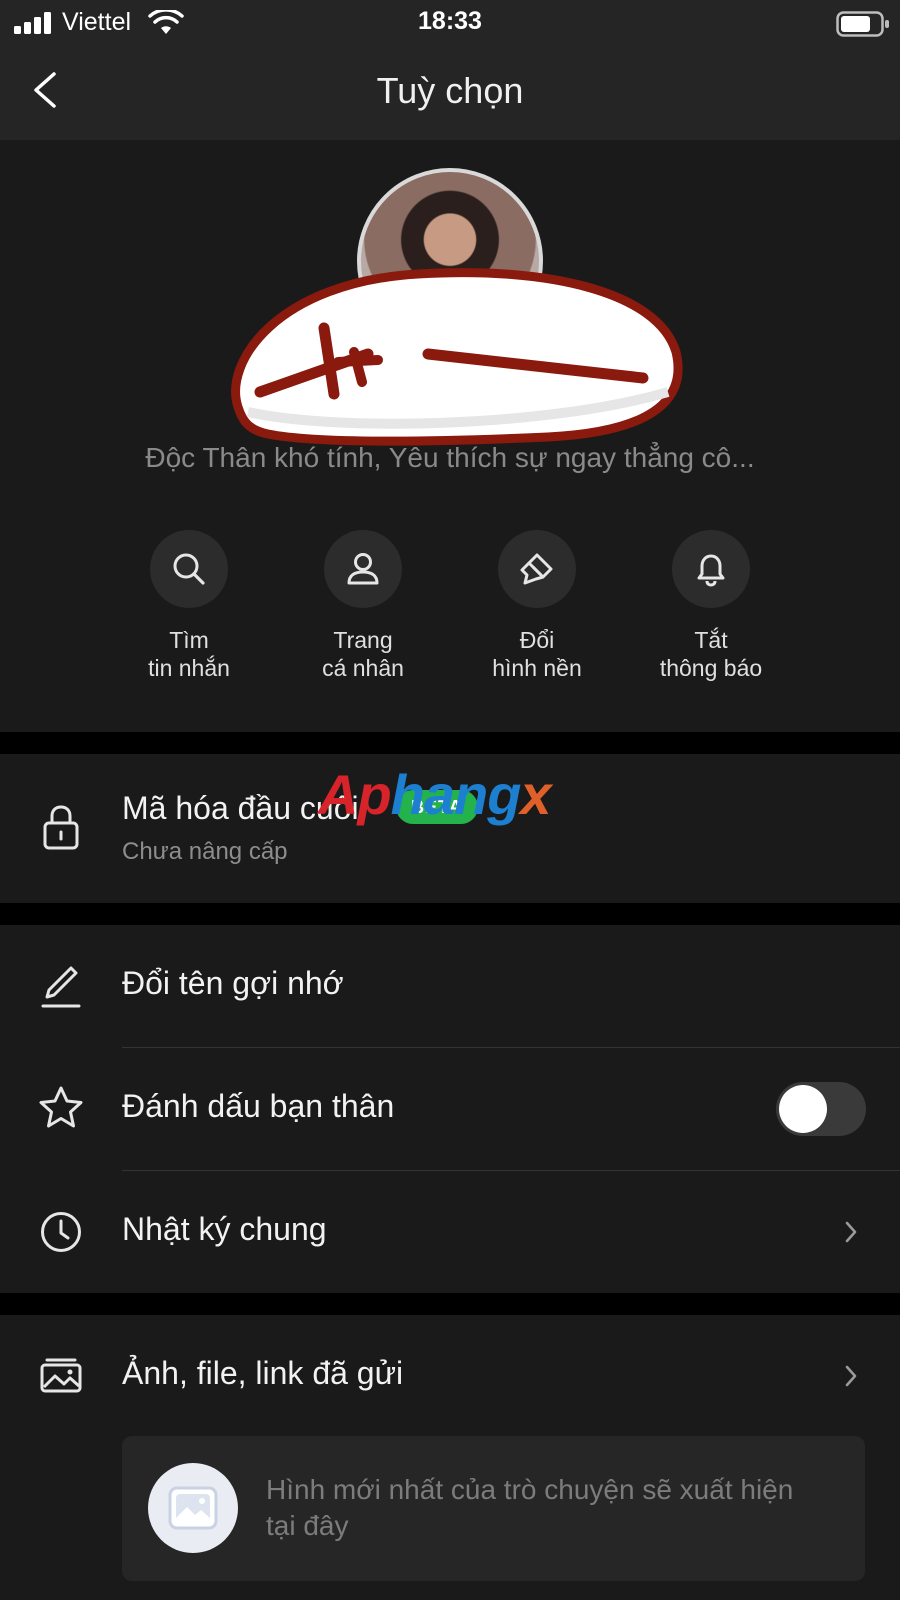 The height and width of the screenshot is (1600, 900). Describe the element at coordinates (535, 794) in the screenshot. I see `watermark-part3: x` at that location.